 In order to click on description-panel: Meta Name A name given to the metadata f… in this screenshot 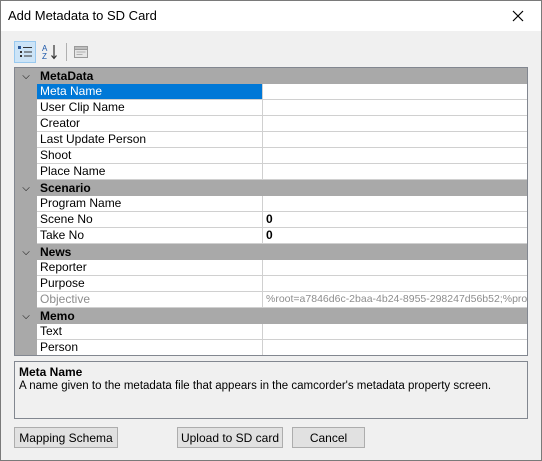, I will do `click(271, 390)`.